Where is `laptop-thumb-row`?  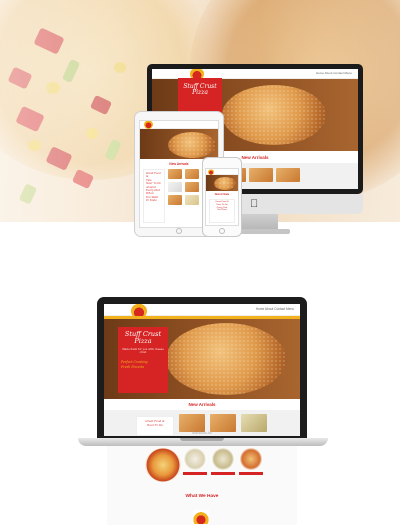
laptop-thumb-row is located at coordinates (223, 423).